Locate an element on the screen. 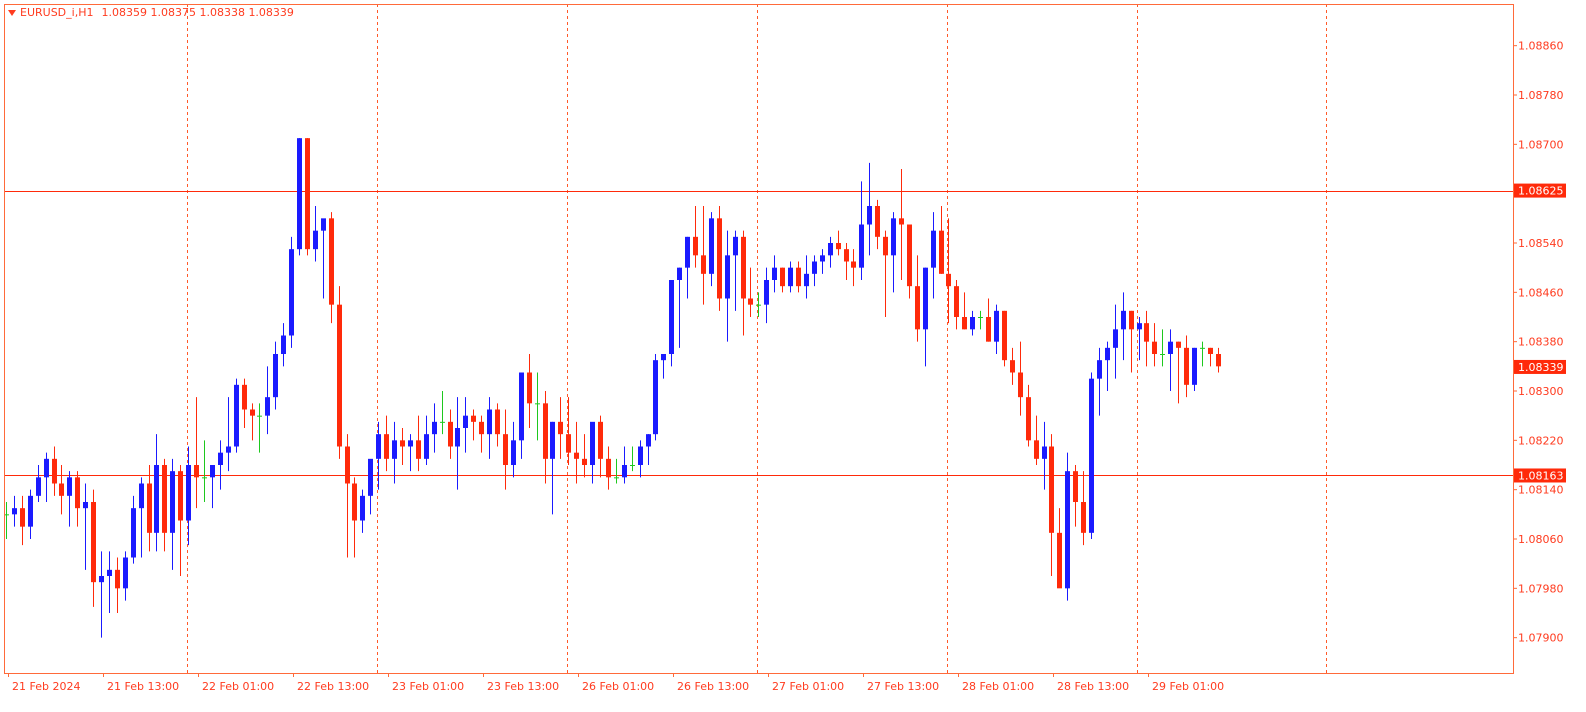 This screenshot has height=712, width=1586. x-tick-label: 29 Feb 01:00 is located at coordinates (1188, 686).